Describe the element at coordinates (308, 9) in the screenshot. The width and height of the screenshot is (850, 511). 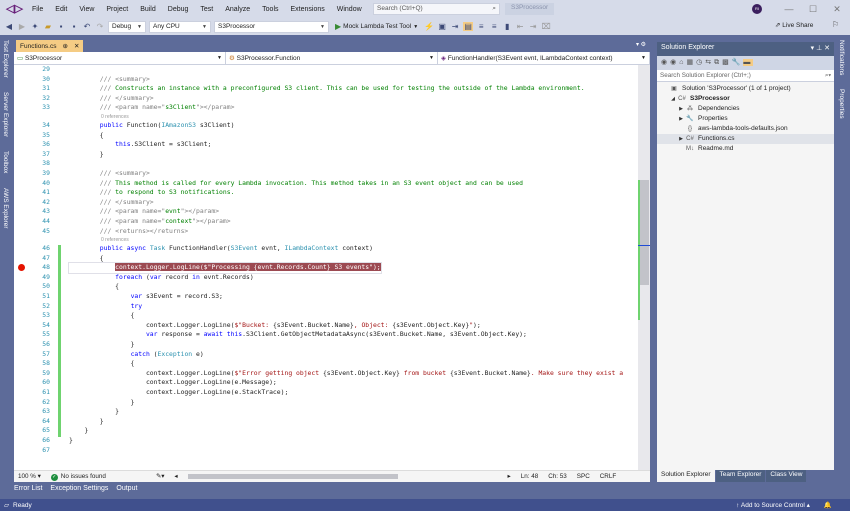
I see `menu-extensions: Extensions` at that location.